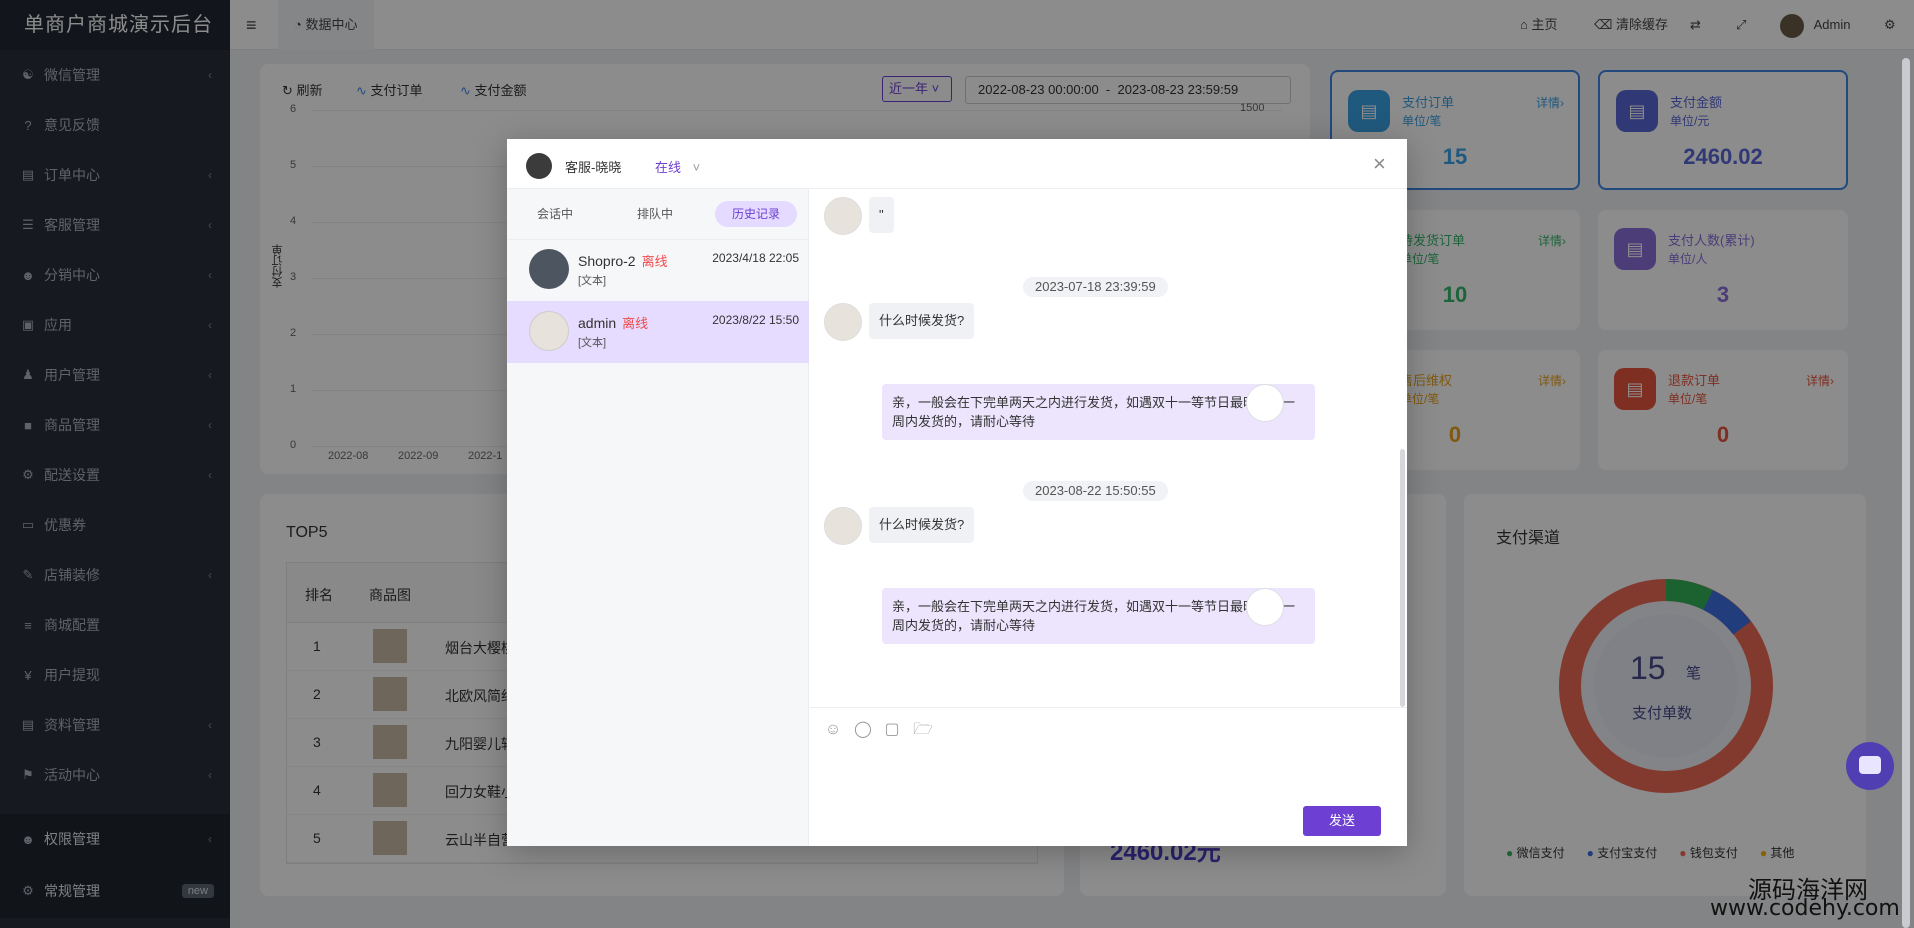 Image resolution: width=1914 pixels, height=928 pixels. What do you see at coordinates (1342, 821) in the screenshot?
I see `send-button: 发送` at bounding box center [1342, 821].